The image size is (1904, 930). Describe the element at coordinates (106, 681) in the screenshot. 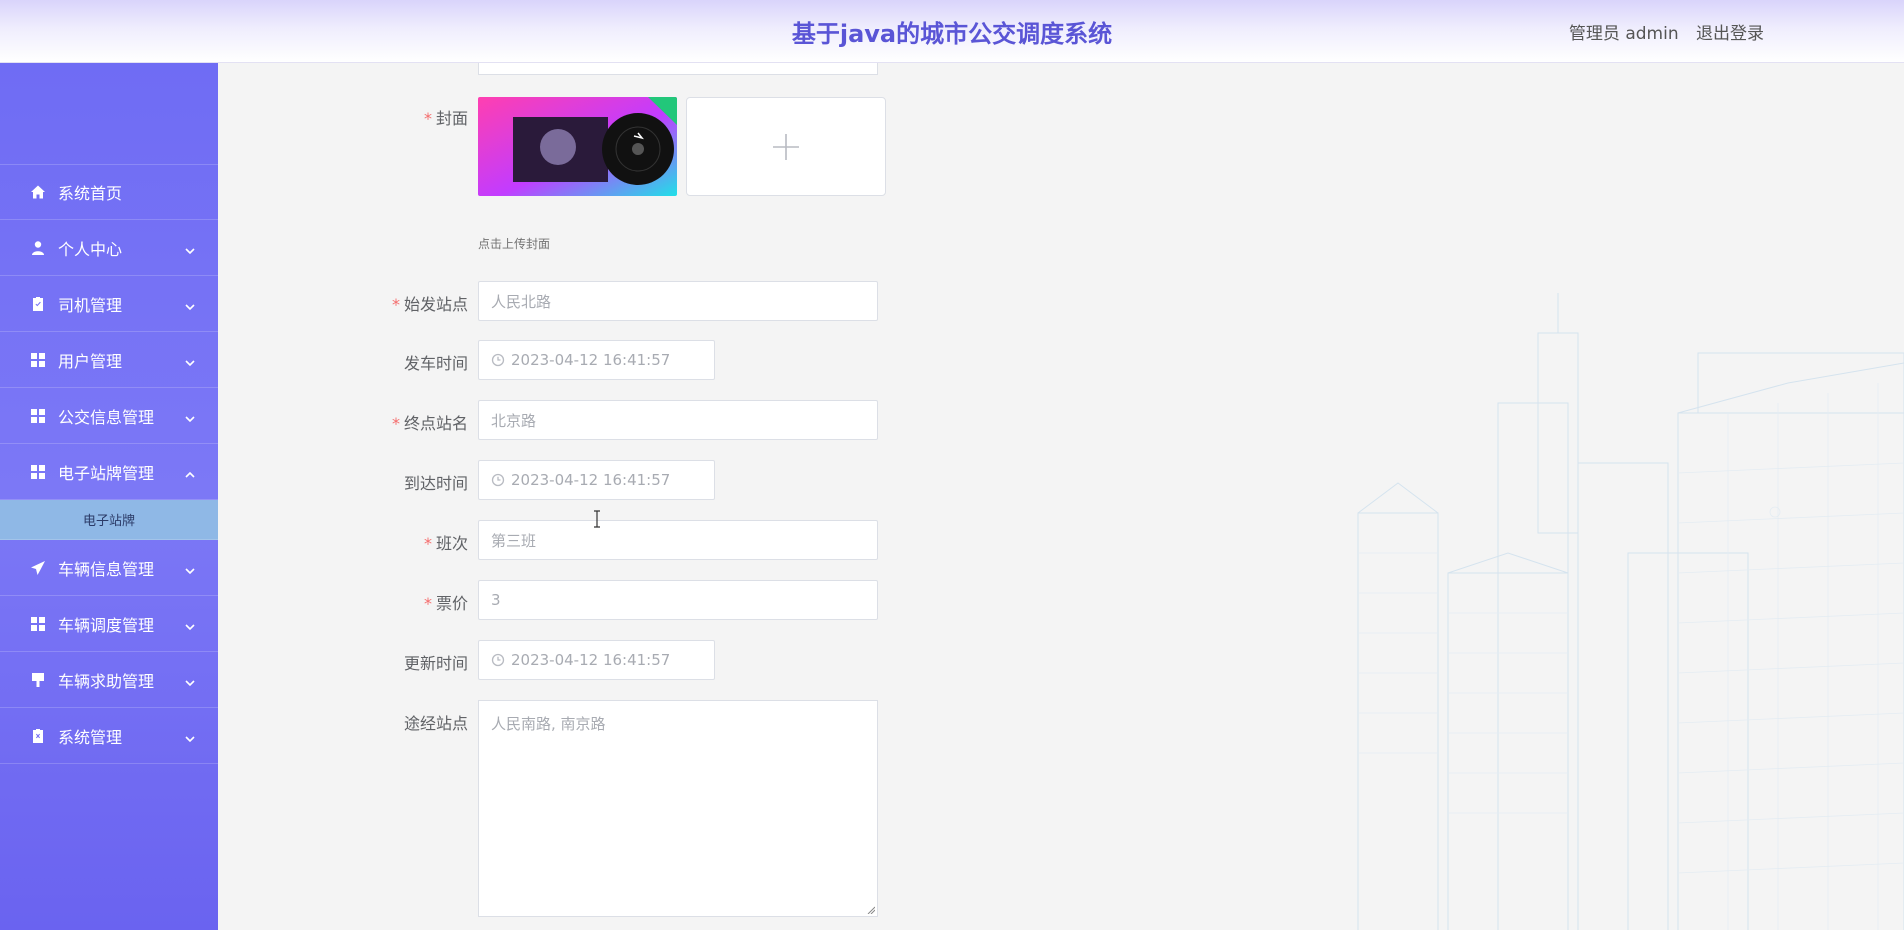

I see `sidebar-item-label: 车辆求助管理` at that location.